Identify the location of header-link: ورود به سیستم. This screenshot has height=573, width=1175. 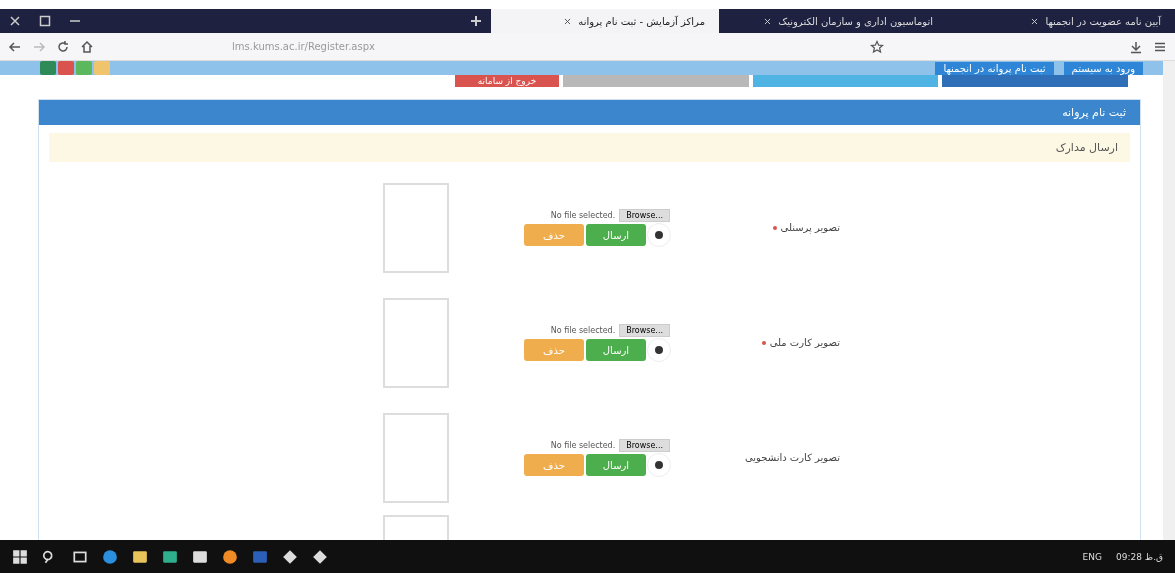
(1103, 68).